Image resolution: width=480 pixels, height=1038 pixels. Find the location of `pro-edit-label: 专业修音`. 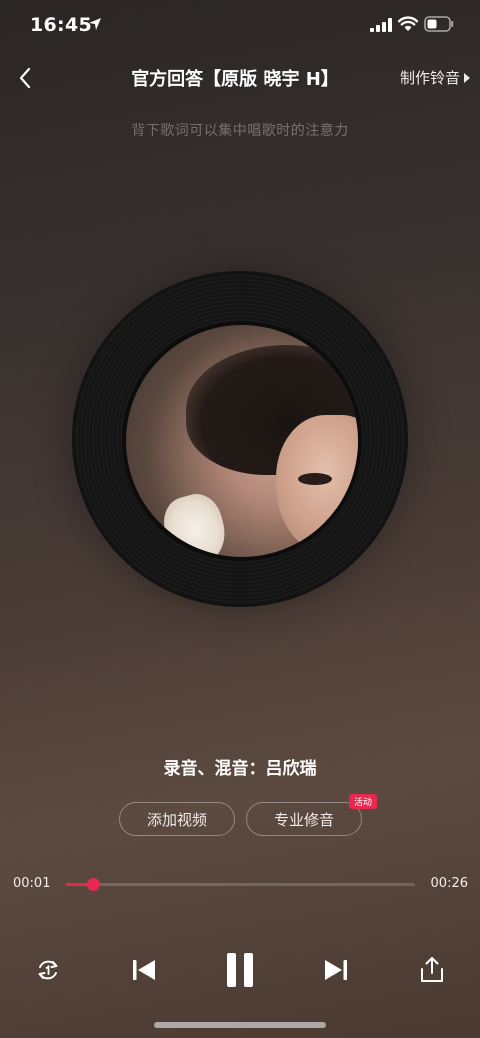

pro-edit-label: 专业修音 is located at coordinates (303, 819).